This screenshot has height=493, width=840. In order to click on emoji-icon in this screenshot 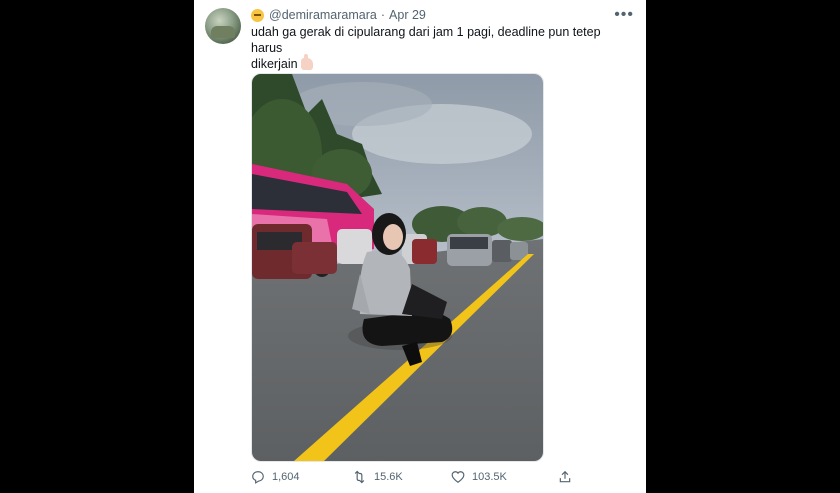, I will do `click(257, 15)`.